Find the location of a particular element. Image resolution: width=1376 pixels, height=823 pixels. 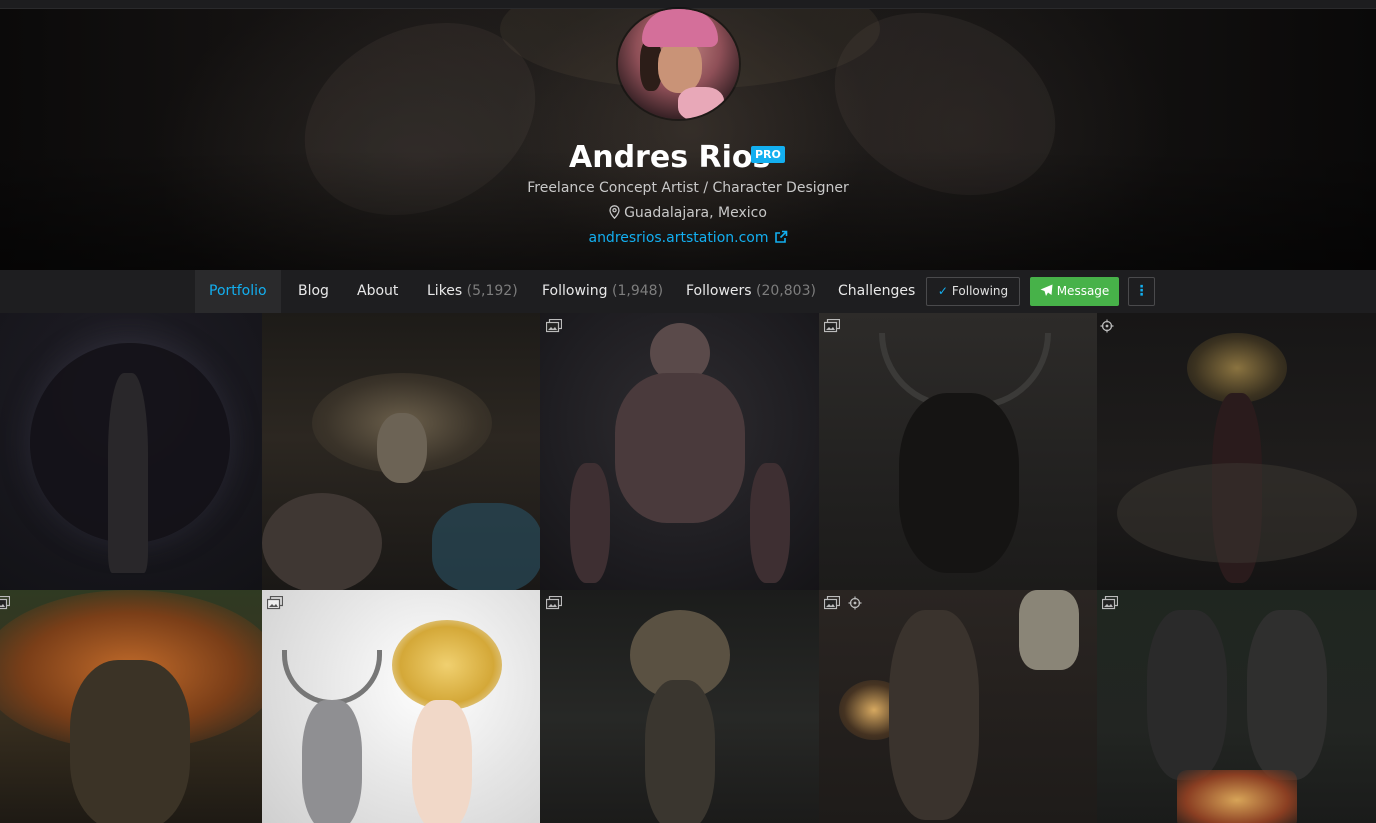

pro-badge: PRO is located at coordinates (768, 154).